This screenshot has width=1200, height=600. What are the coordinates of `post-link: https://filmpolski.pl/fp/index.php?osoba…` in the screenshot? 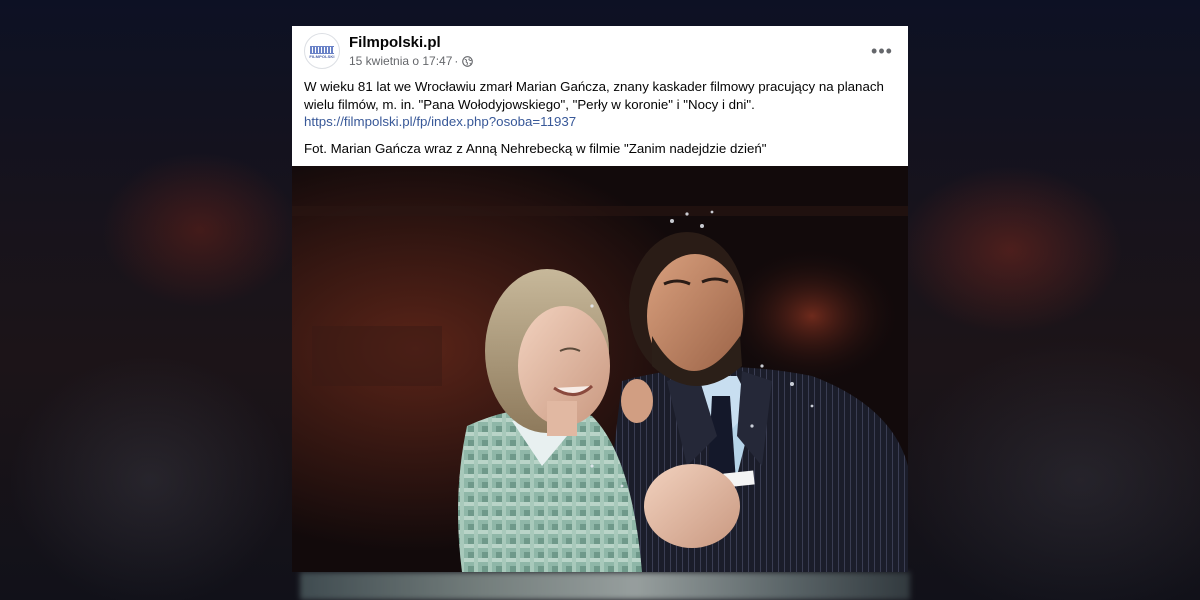 It's located at (440, 121).